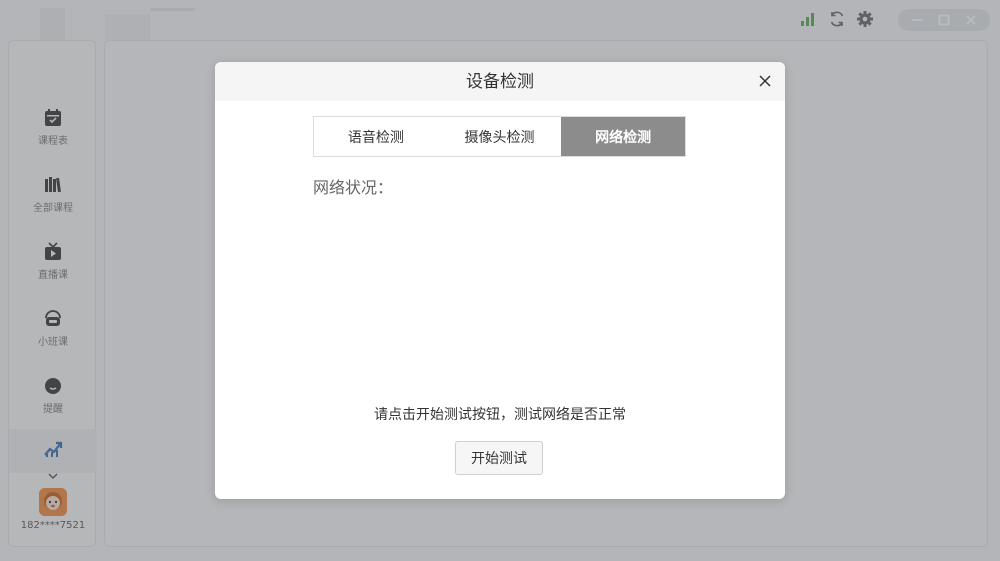 The width and height of the screenshot is (1000, 561). Describe the element at coordinates (500, 415) in the screenshot. I see `test-hint-text: 请点击开始测试按钮，测试网络是否正常` at that location.